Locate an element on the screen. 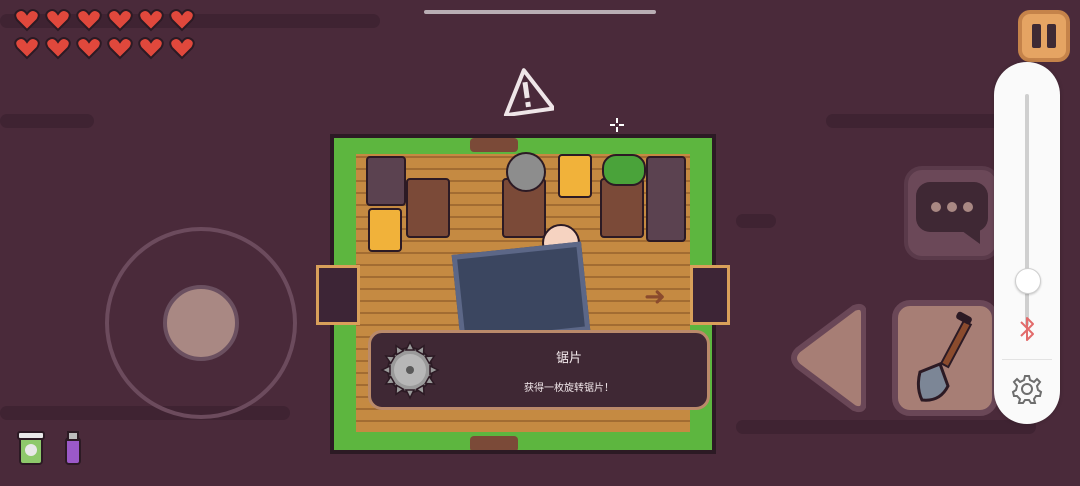  pause-button is located at coordinates (1044, 36).